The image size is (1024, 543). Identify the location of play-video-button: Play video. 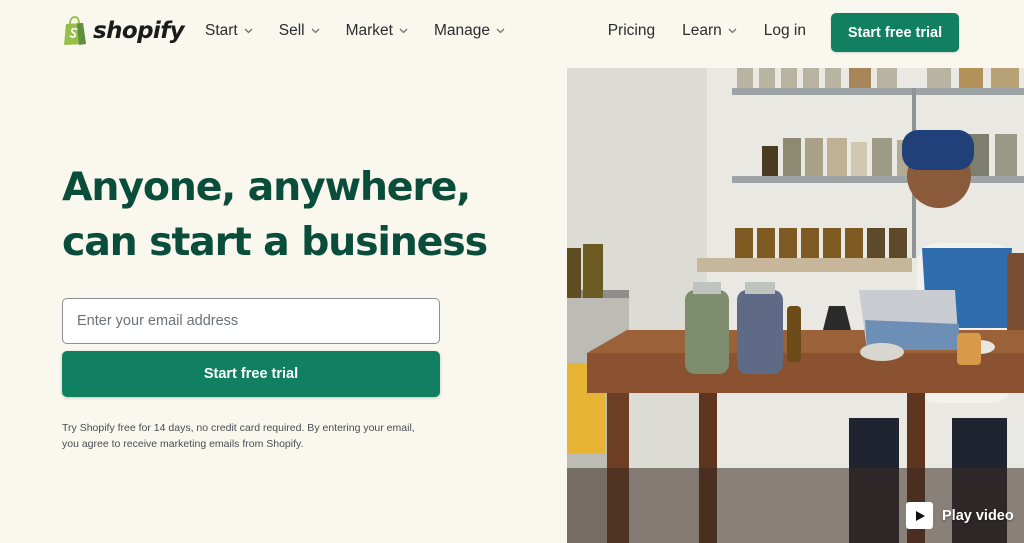
(960, 515).